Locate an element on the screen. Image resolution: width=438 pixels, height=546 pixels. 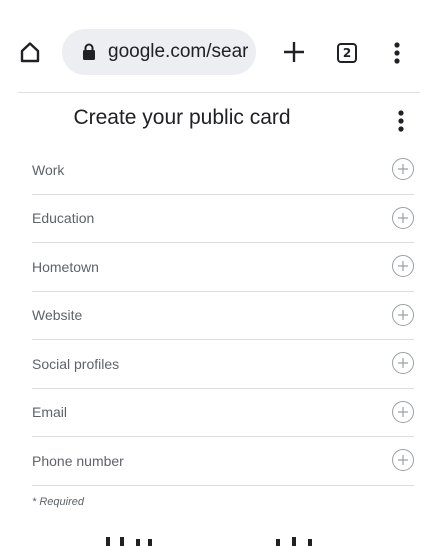
browser-menu-button is located at coordinates (397, 53).